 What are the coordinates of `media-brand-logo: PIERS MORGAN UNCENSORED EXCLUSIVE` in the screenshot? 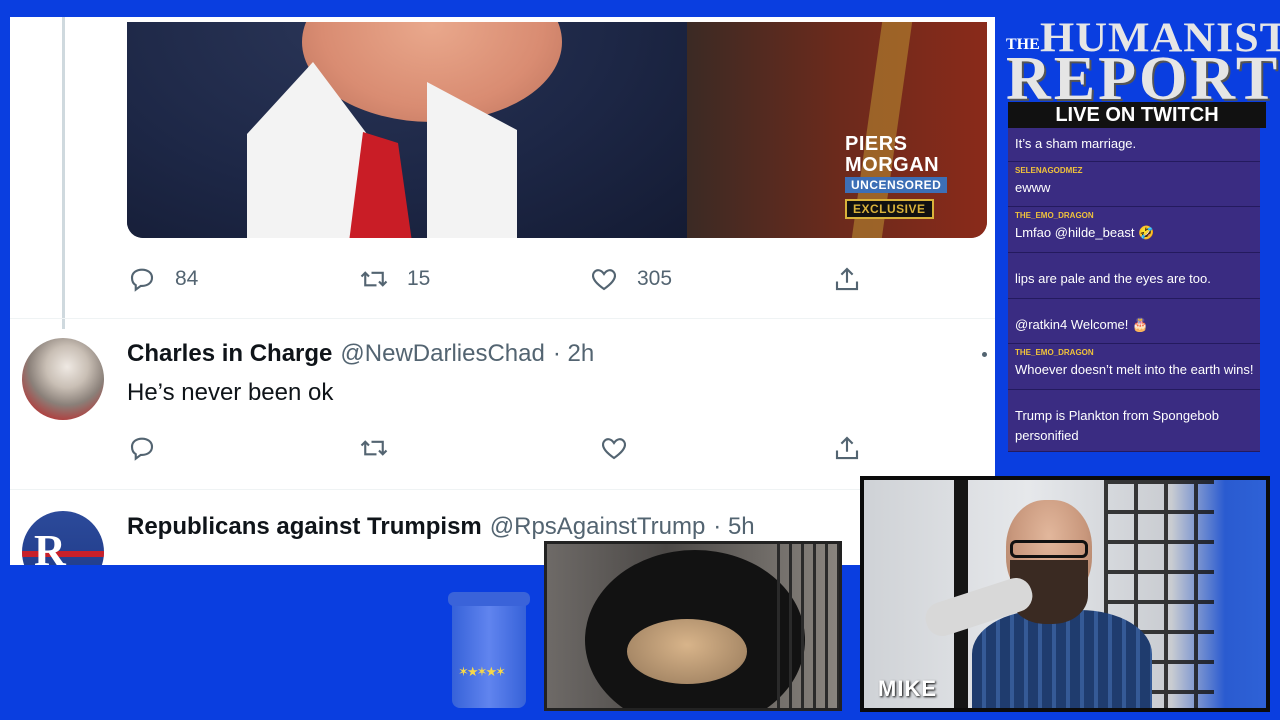 It's located at (909, 179).